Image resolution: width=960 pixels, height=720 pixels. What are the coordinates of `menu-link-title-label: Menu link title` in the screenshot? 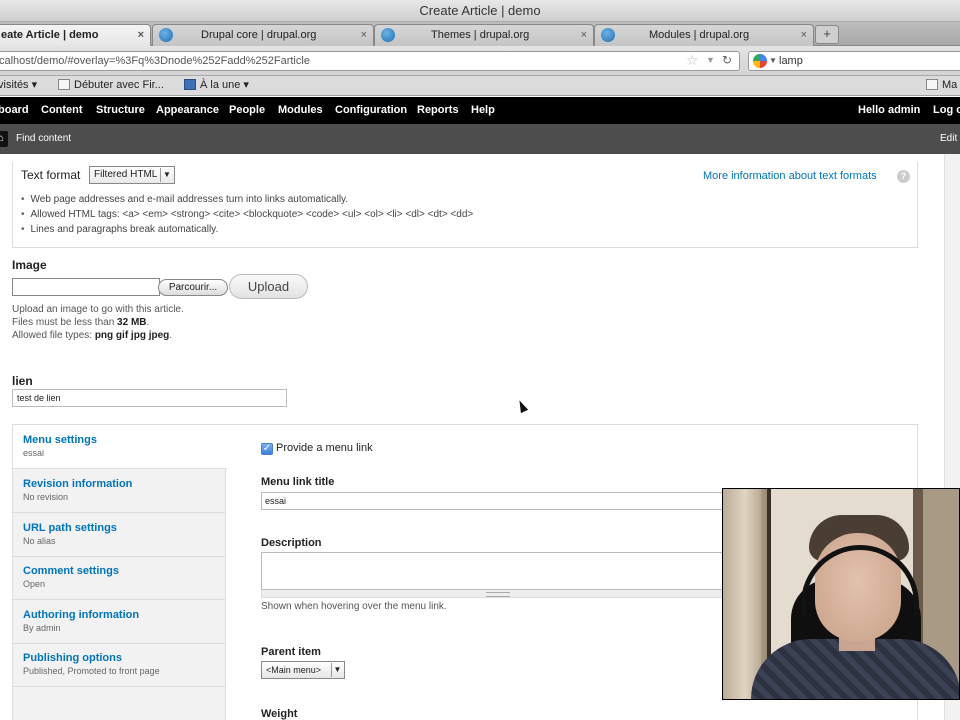 It's located at (298, 482).